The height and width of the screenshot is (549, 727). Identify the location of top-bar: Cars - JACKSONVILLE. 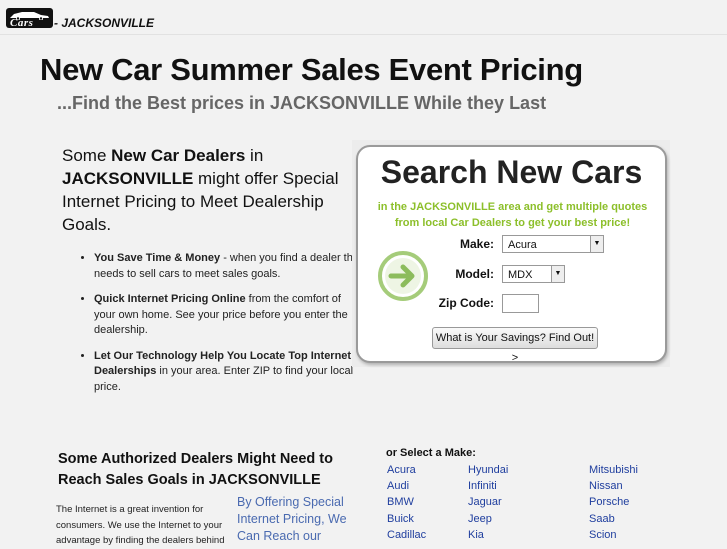
(363, 17).